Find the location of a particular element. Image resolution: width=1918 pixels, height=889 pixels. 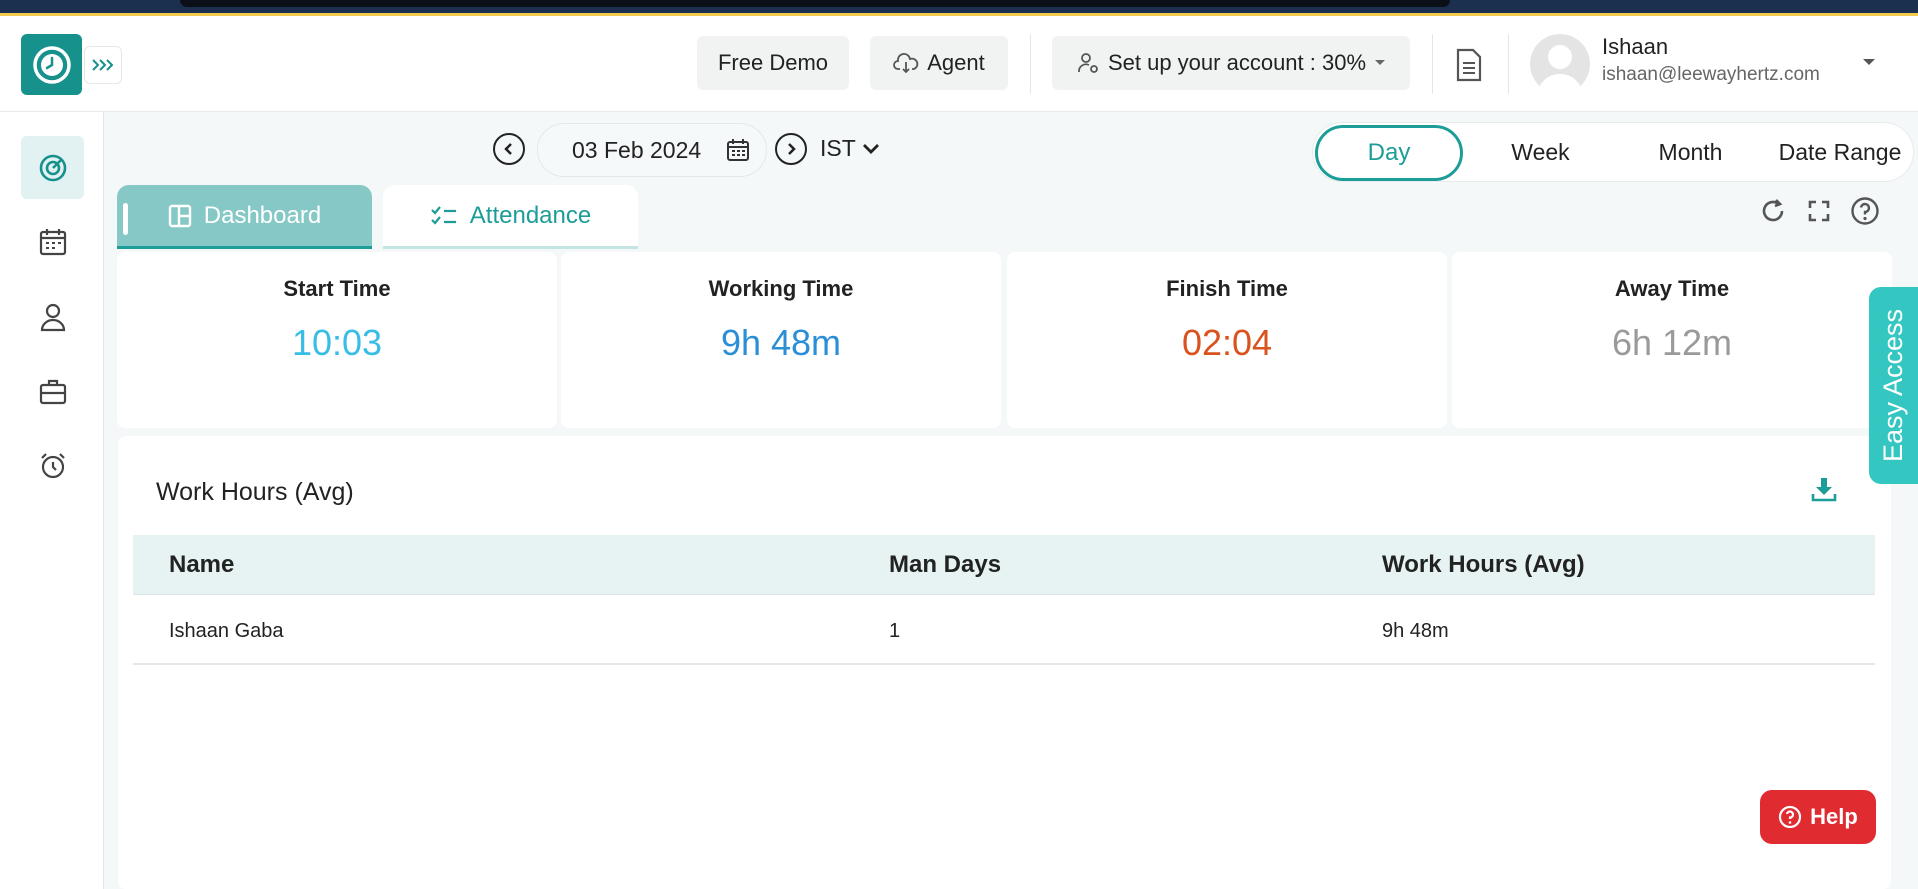

easy-access-label: Easy Access is located at coordinates (1893, 385).